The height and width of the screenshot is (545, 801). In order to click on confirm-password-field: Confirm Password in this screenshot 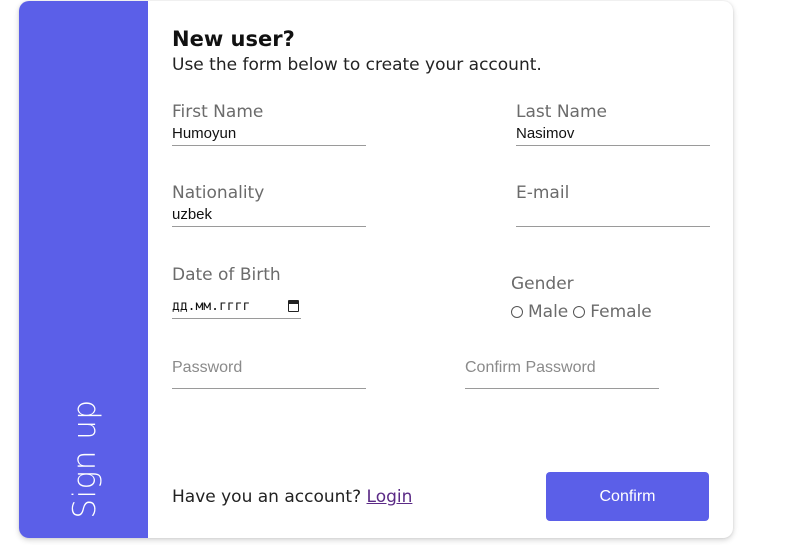, I will do `click(562, 373)`.